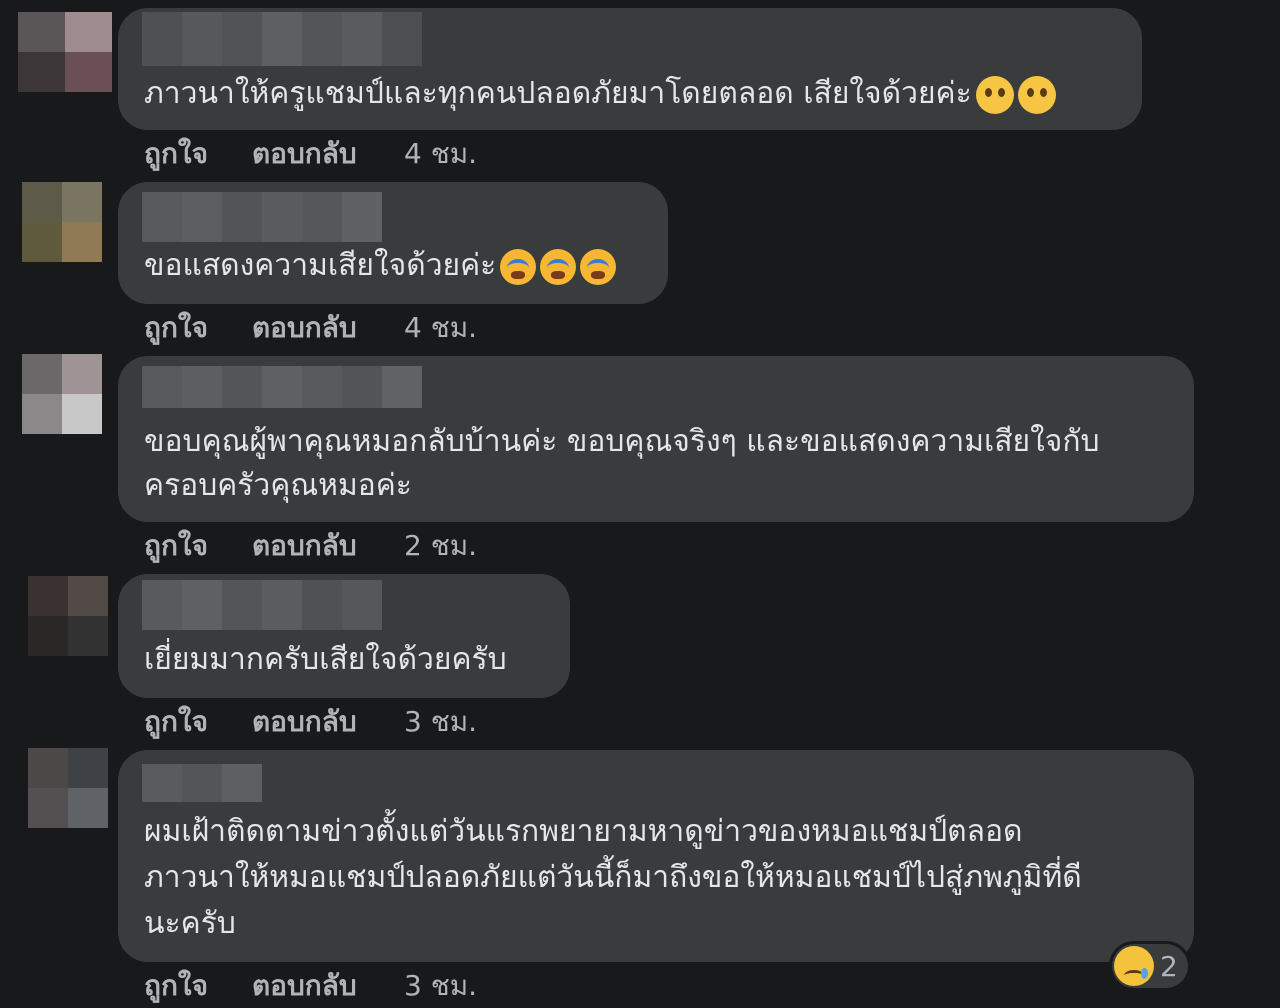  I want to click on reaction-summary: 2, so click(1150, 966).